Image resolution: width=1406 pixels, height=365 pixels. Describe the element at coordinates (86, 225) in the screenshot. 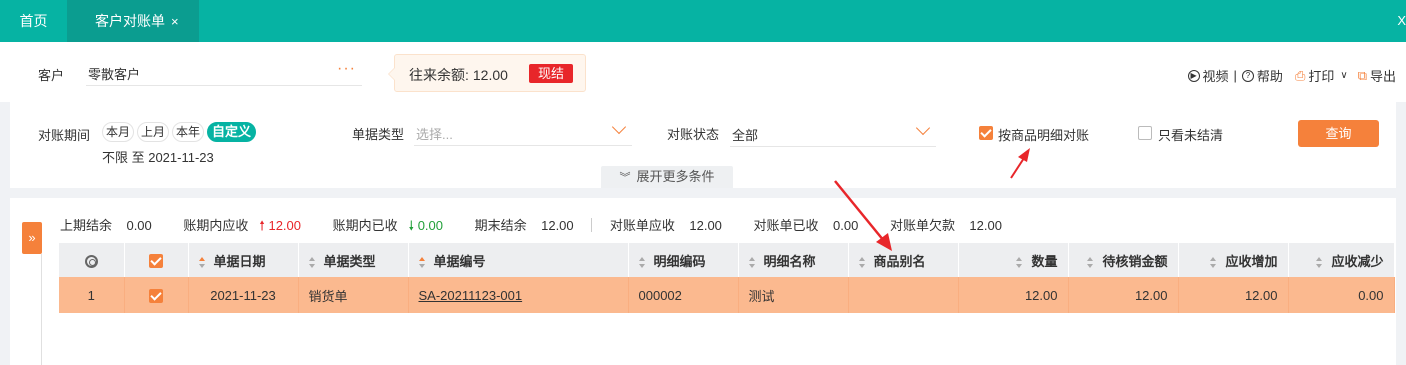

I see `summary-label: 上期结余` at that location.